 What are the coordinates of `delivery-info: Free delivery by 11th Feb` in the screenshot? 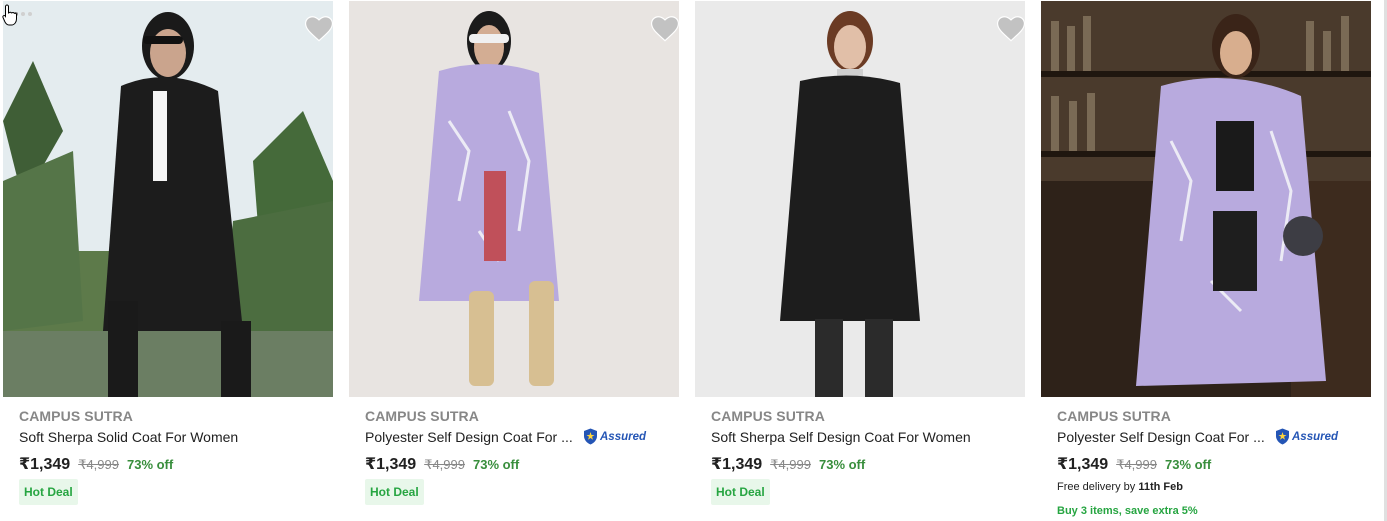 It's located at (1120, 487).